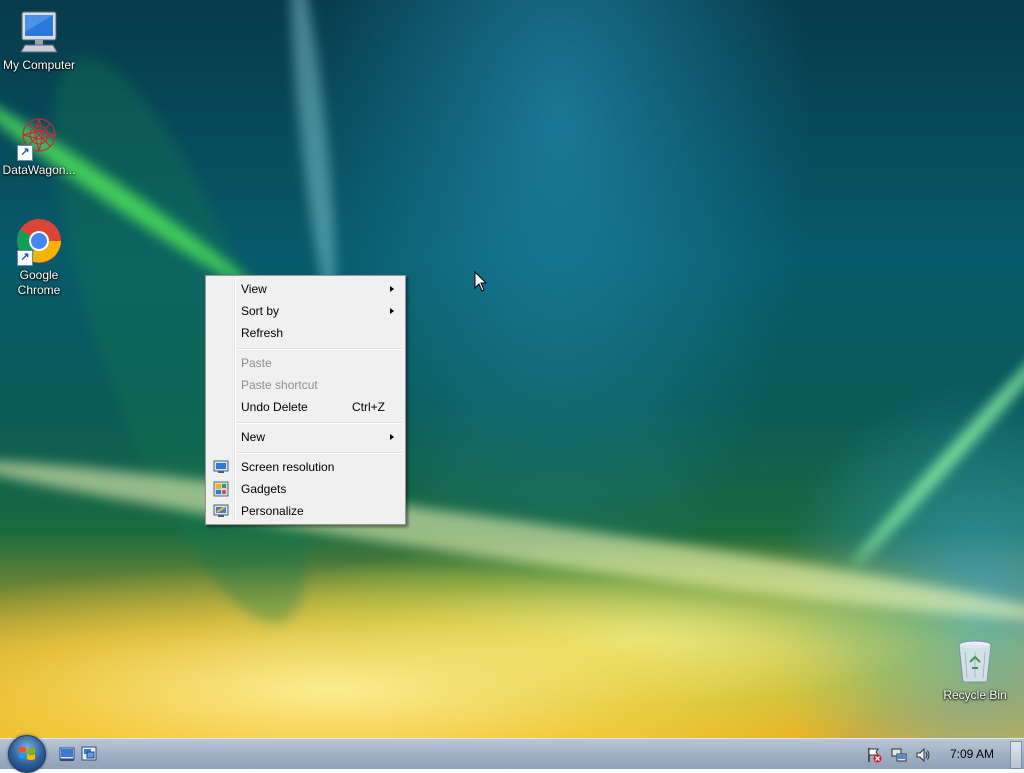  What do you see at coordinates (305, 363) in the screenshot?
I see `menu-item-paste: Paste` at bounding box center [305, 363].